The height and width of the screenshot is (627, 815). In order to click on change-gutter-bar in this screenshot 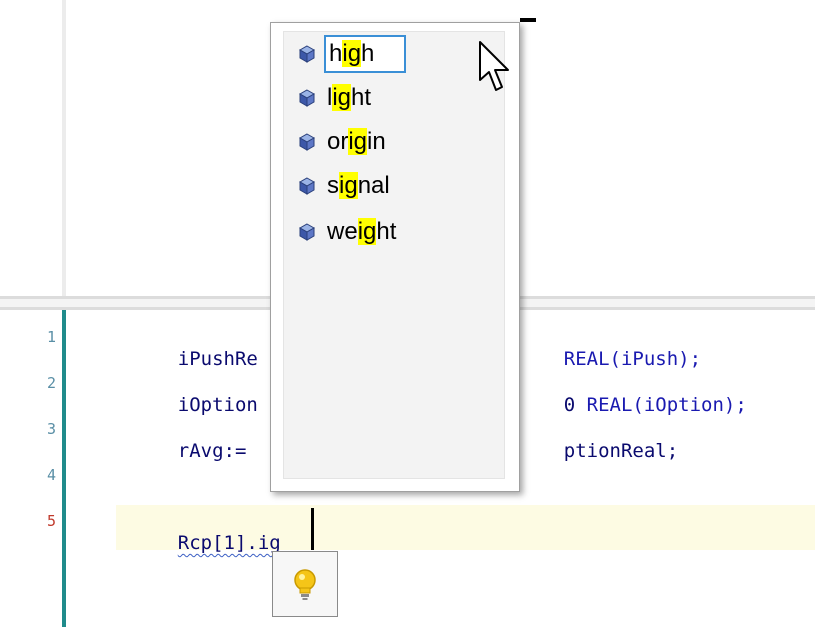, I will do `click(64, 468)`.